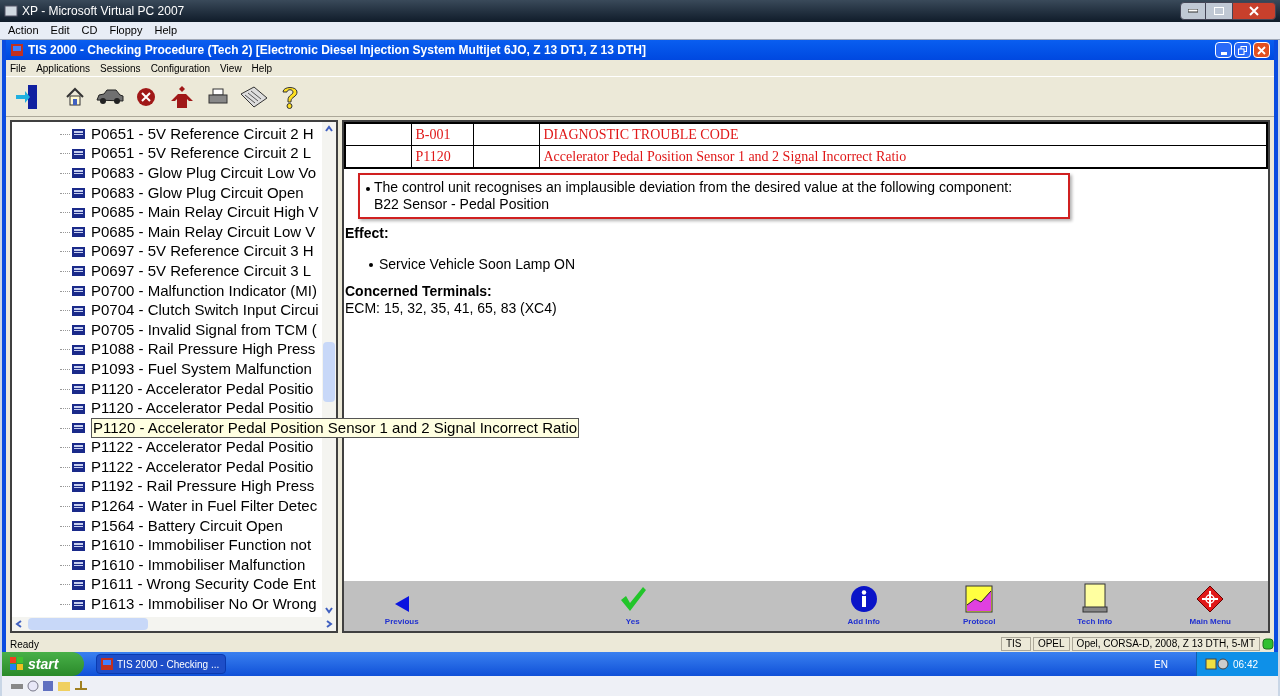  What do you see at coordinates (182, 96) in the screenshot?
I see `person-icon` at bounding box center [182, 96].